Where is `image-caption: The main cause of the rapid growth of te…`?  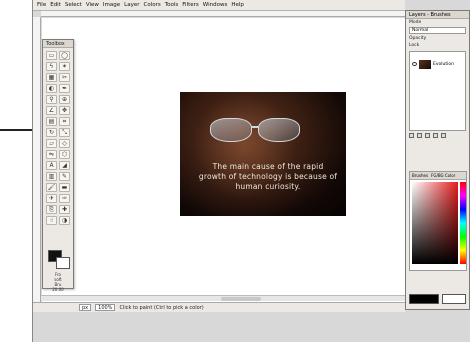 image-caption: The main cause of the rapid growth of te… is located at coordinates (268, 176).